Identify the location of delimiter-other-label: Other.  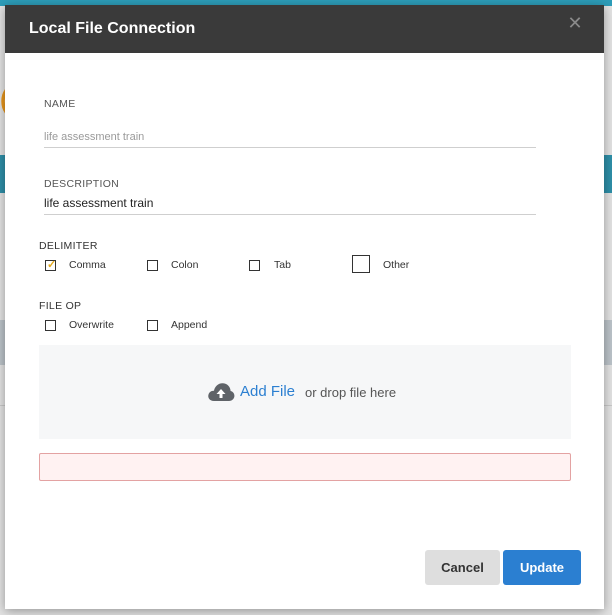
(396, 265).